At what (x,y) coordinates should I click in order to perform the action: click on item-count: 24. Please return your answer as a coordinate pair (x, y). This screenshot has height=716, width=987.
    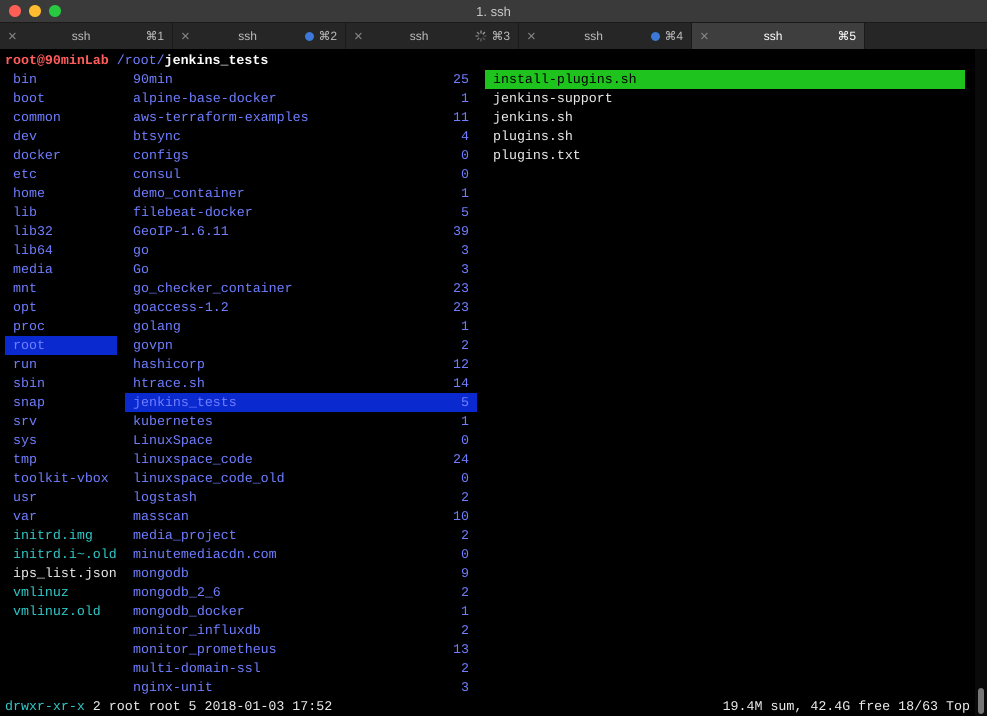
    Looking at the image, I should click on (461, 460).